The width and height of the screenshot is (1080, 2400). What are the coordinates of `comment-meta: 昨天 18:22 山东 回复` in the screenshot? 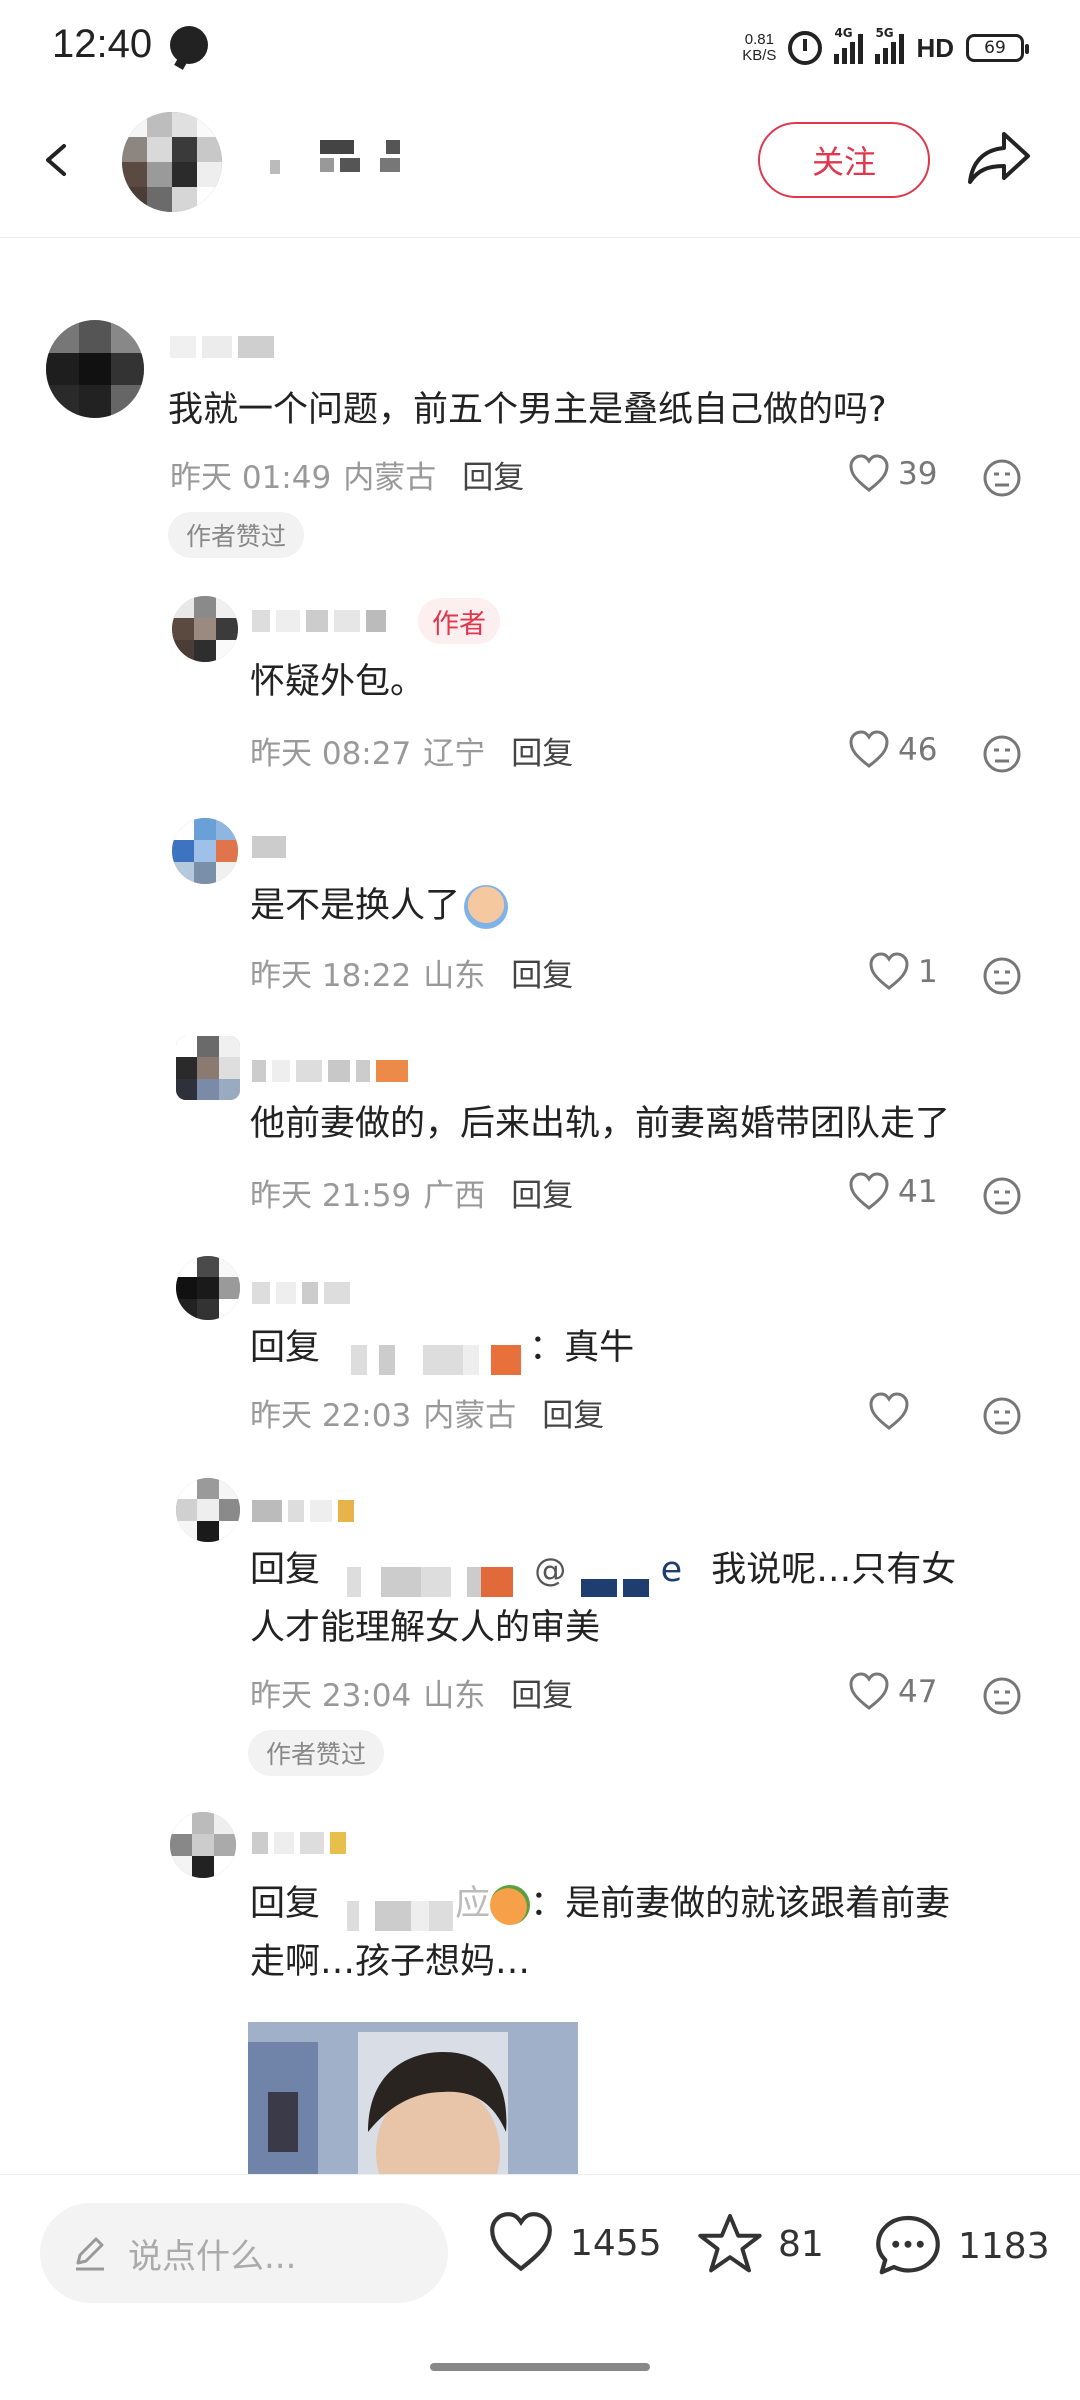 It's located at (411, 972).